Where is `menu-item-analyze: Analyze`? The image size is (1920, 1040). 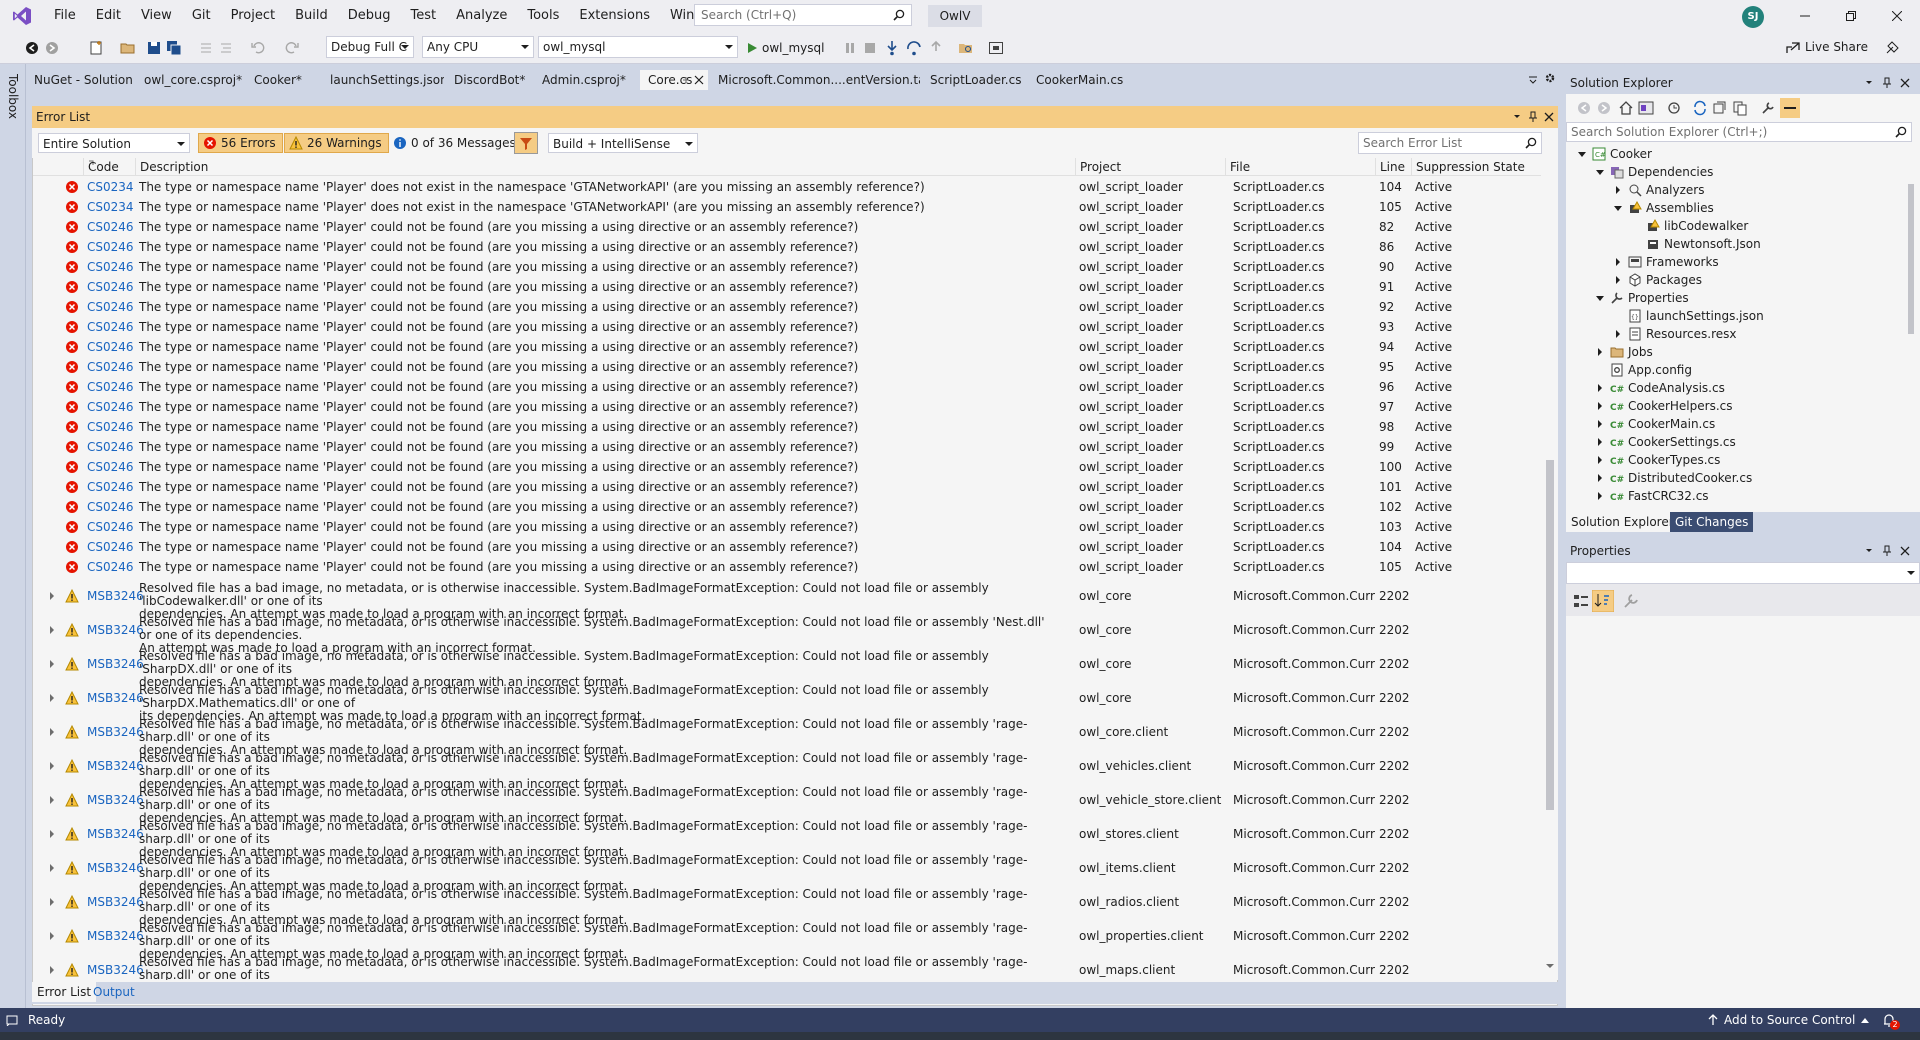
menu-item-analyze: Analyze is located at coordinates (481, 16).